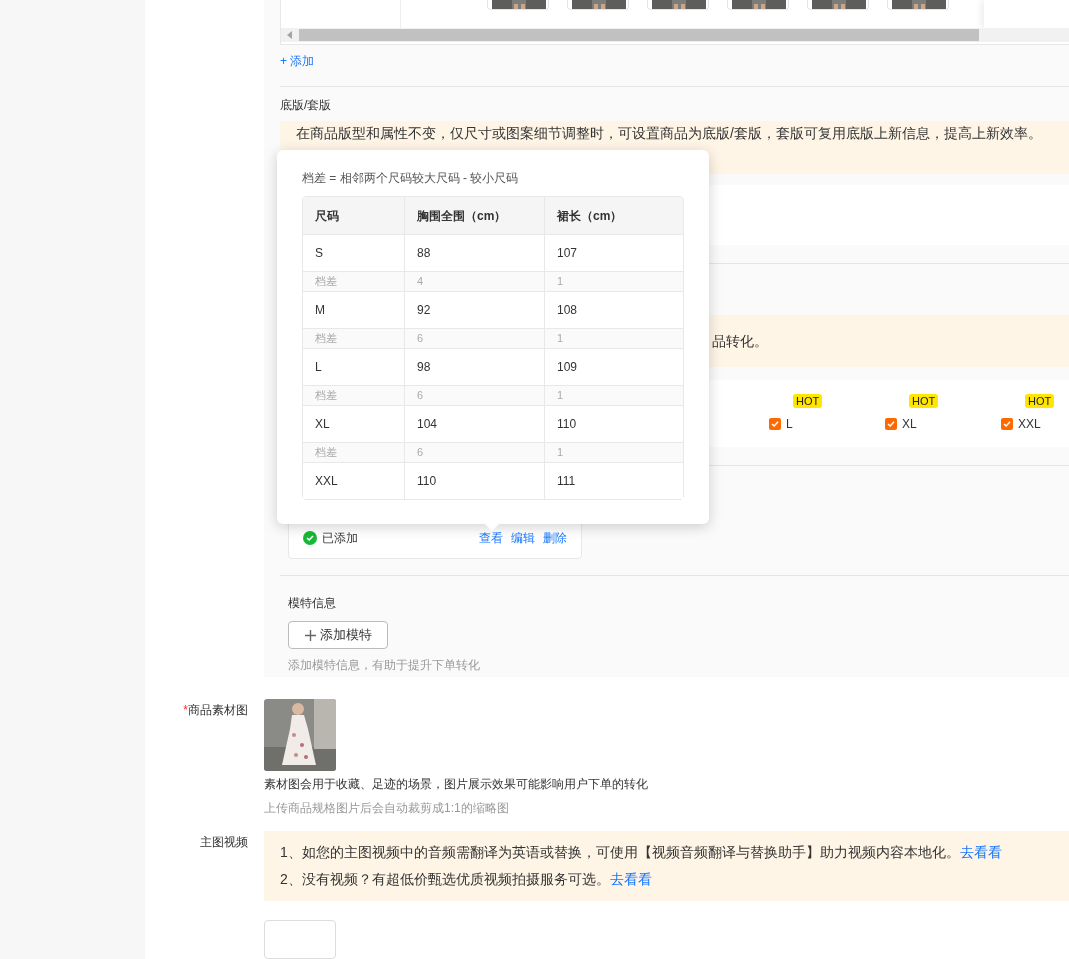 This screenshot has height=959, width=1069. I want to click on add-link: + 添加, so click(297, 61).